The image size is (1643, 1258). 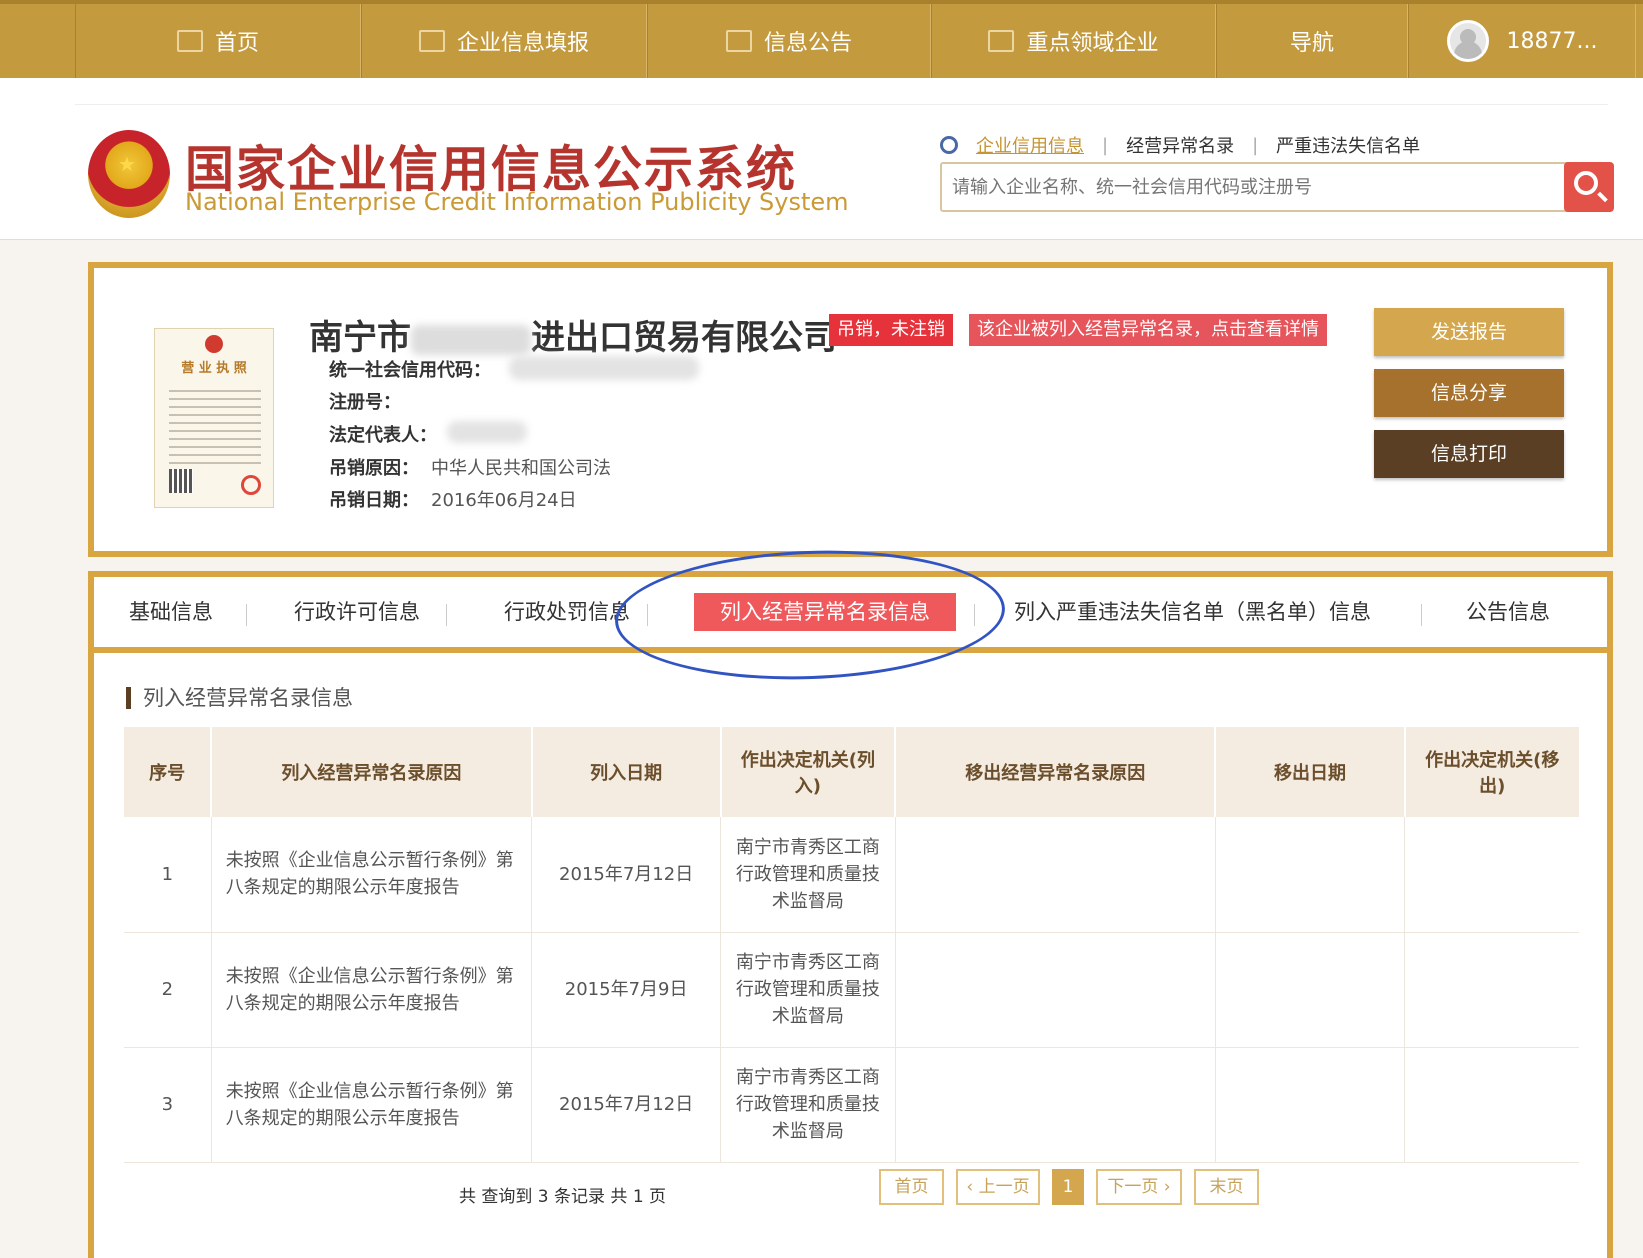 I want to click on legal-rep-row: 法定代表人：, so click(x=428, y=434).